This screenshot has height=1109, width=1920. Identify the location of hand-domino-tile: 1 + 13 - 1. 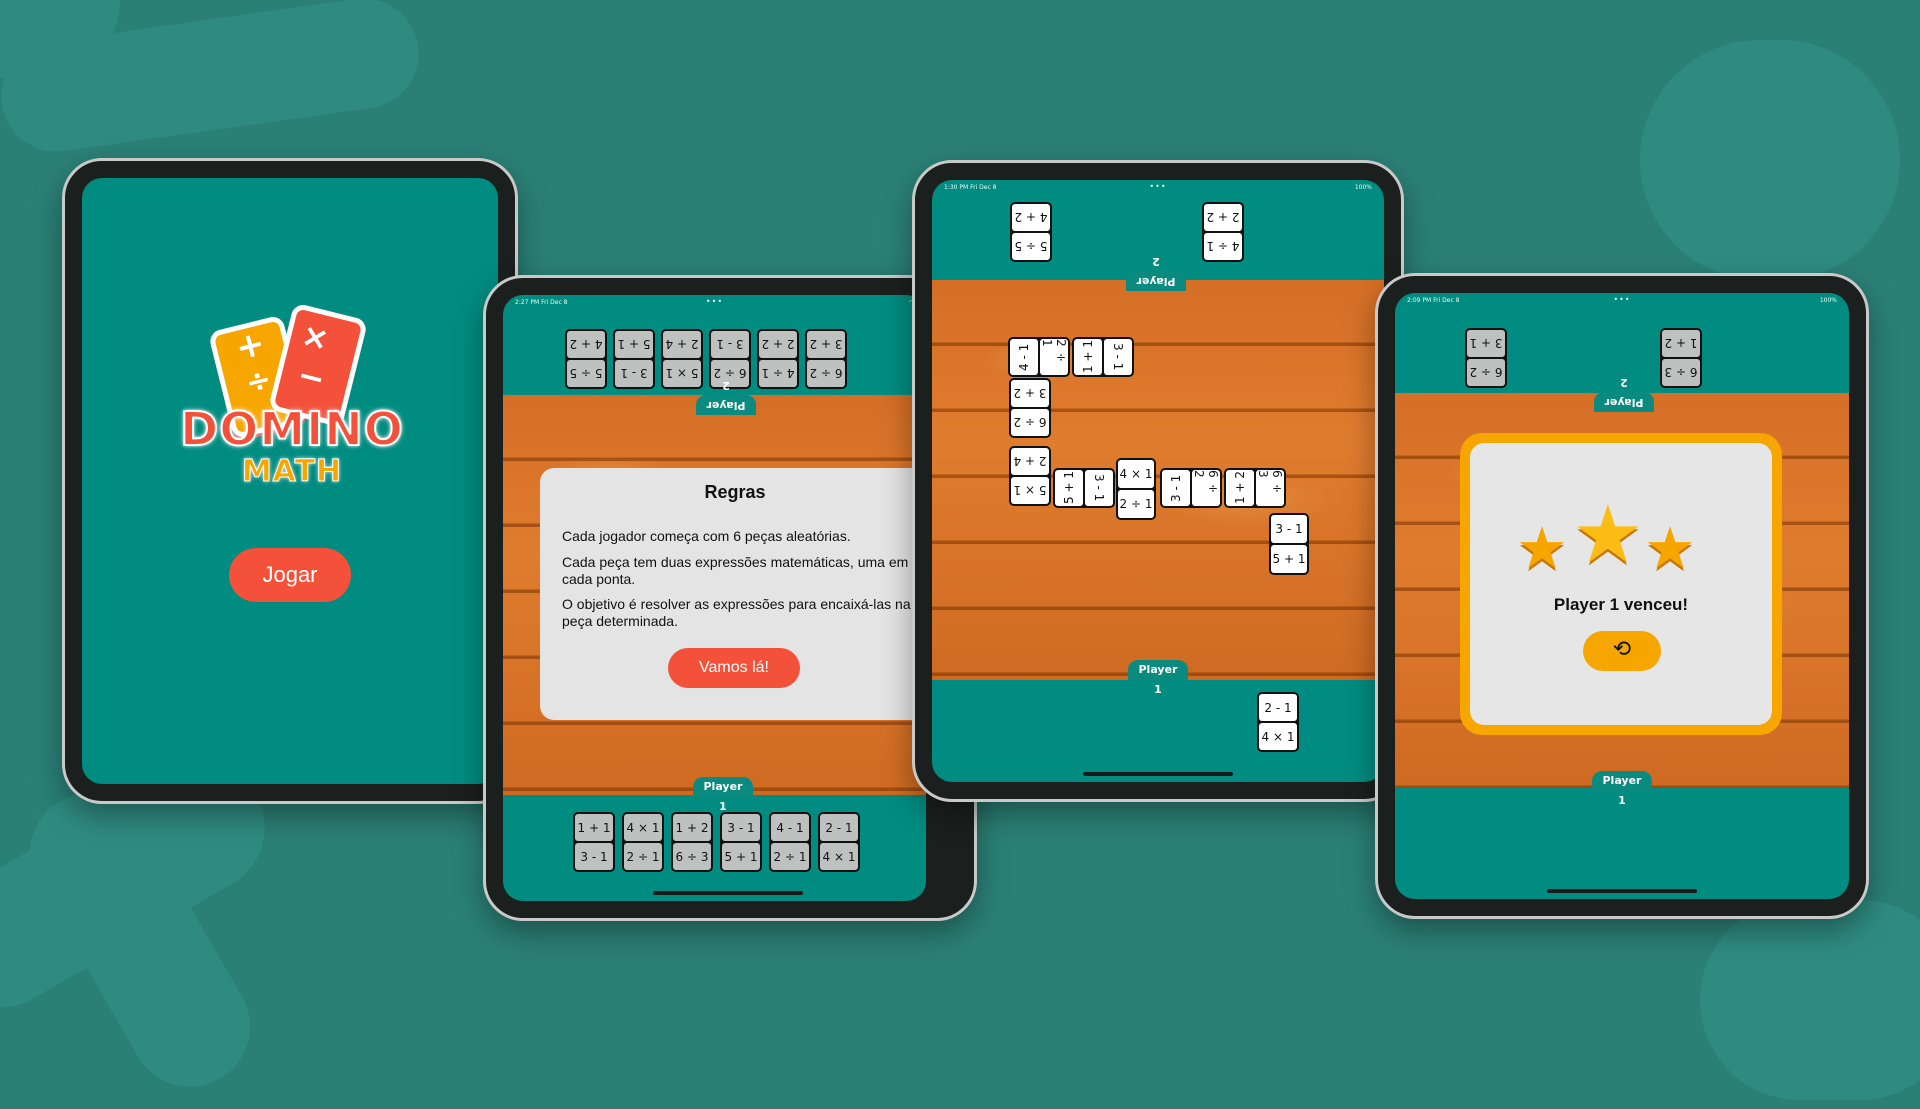
(594, 842).